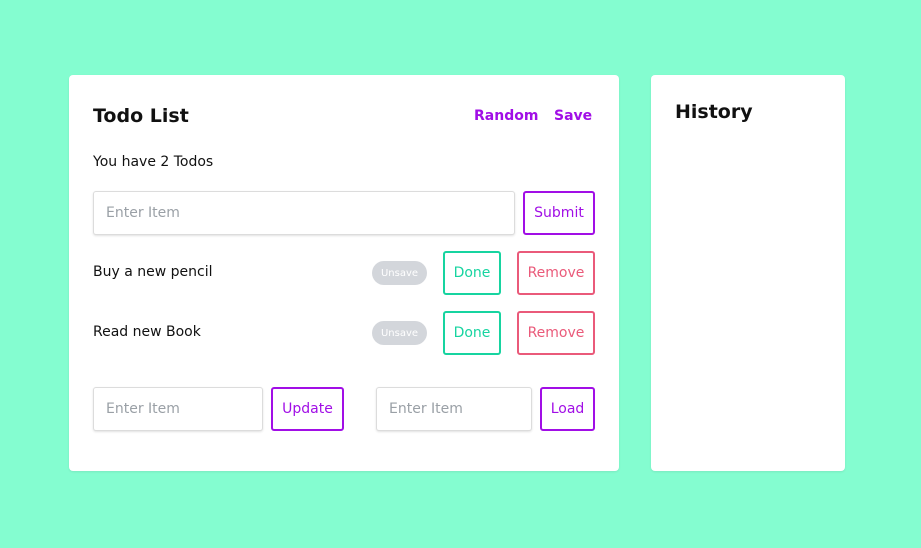 This screenshot has width=921, height=548. What do you see at coordinates (344, 333) in the screenshot?
I see `todo-item: Read new Book Unsave Done Remove` at bounding box center [344, 333].